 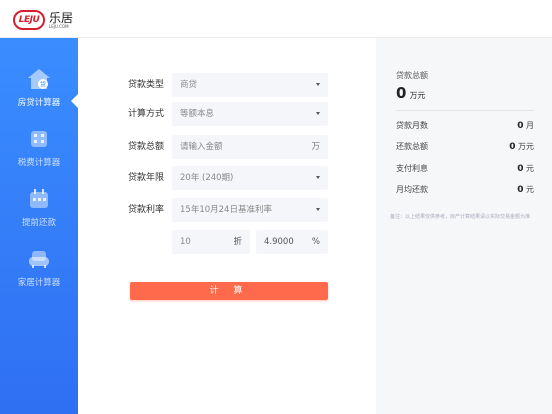 What do you see at coordinates (465, 126) in the screenshot?
I see `result-row: 贷款月数 0 月` at bounding box center [465, 126].